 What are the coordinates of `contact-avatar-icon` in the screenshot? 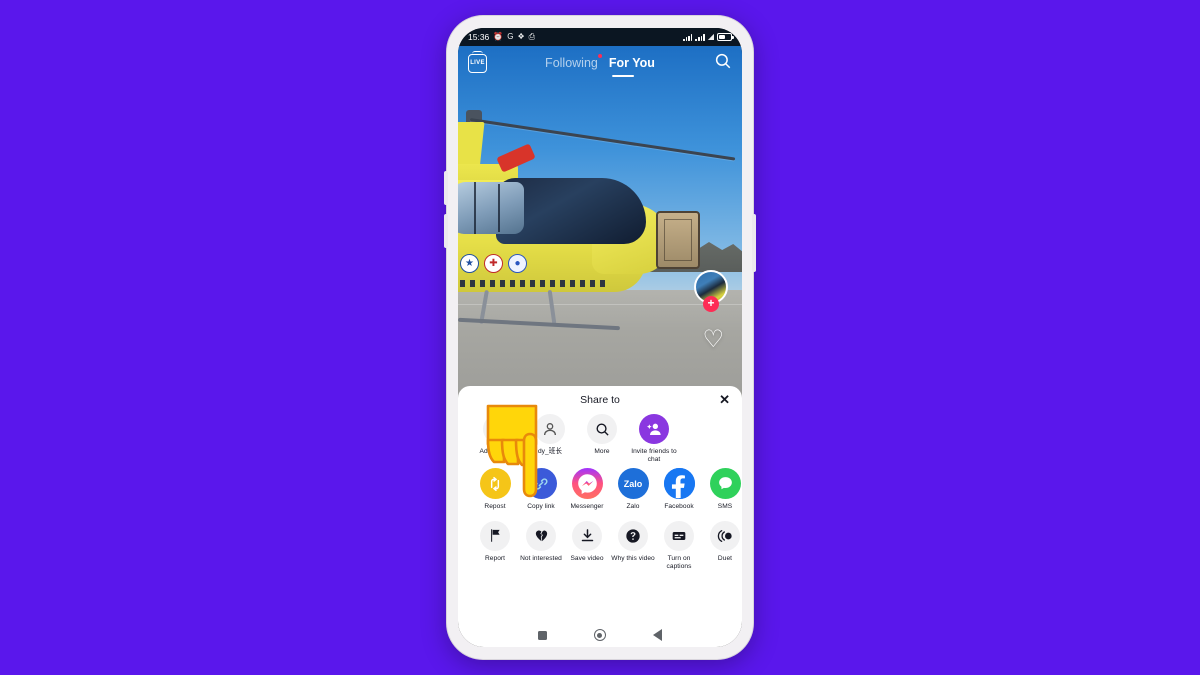 It's located at (550, 429).